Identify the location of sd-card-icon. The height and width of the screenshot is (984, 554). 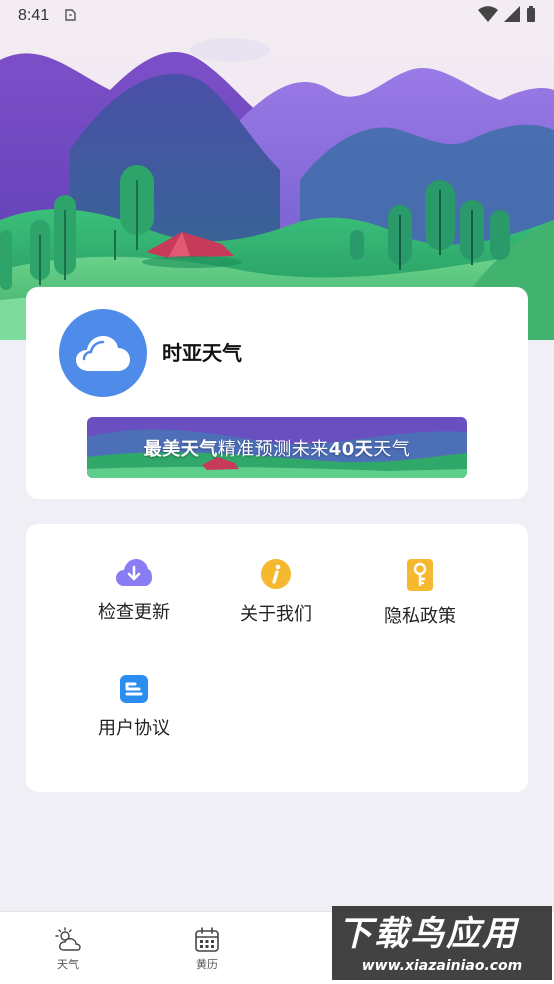
(70, 16).